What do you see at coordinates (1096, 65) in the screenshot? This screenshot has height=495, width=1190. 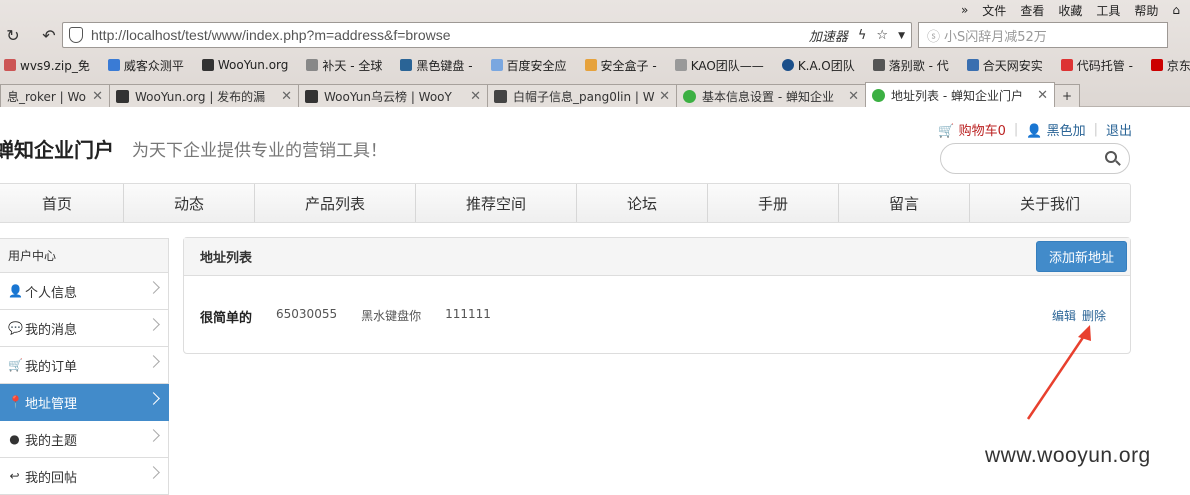 I see `bookmark-item: 代码托管 -` at bounding box center [1096, 65].